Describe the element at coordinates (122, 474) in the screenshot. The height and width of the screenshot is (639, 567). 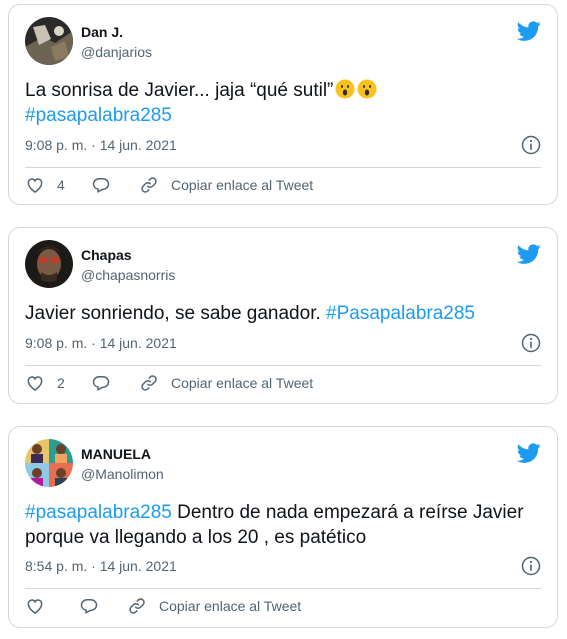
I see `author-handle: @Manolimon` at that location.